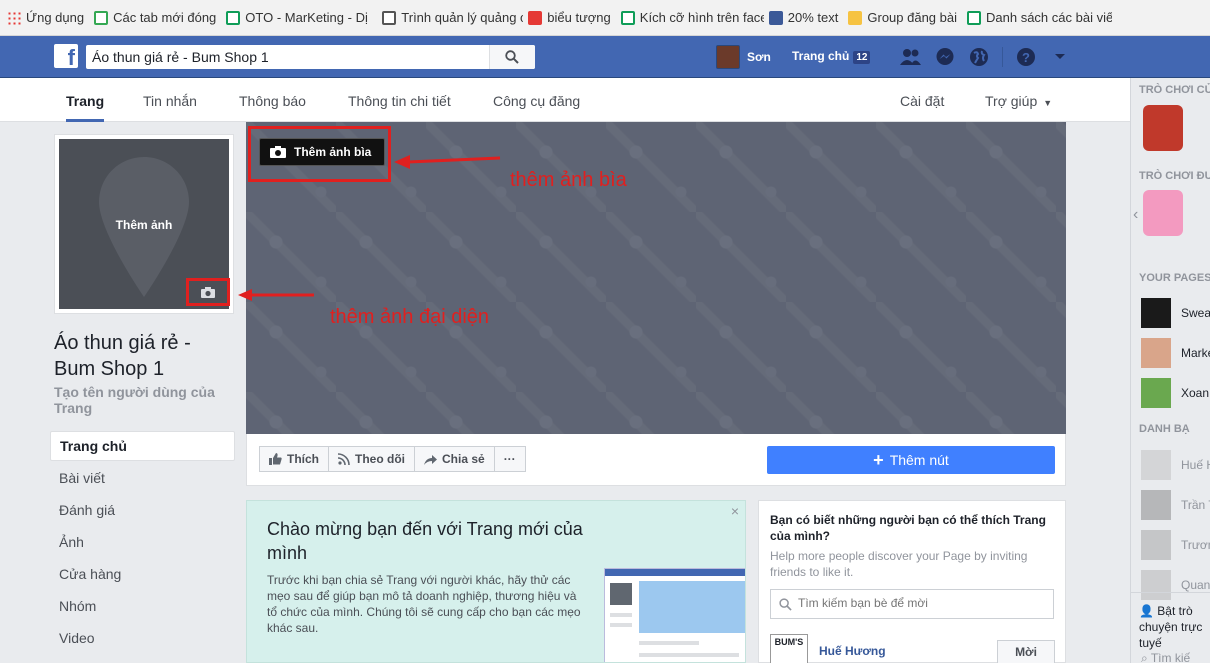  What do you see at coordinates (1175, 545) in the screenshot?
I see `contact-item: Trươn` at bounding box center [1175, 545].